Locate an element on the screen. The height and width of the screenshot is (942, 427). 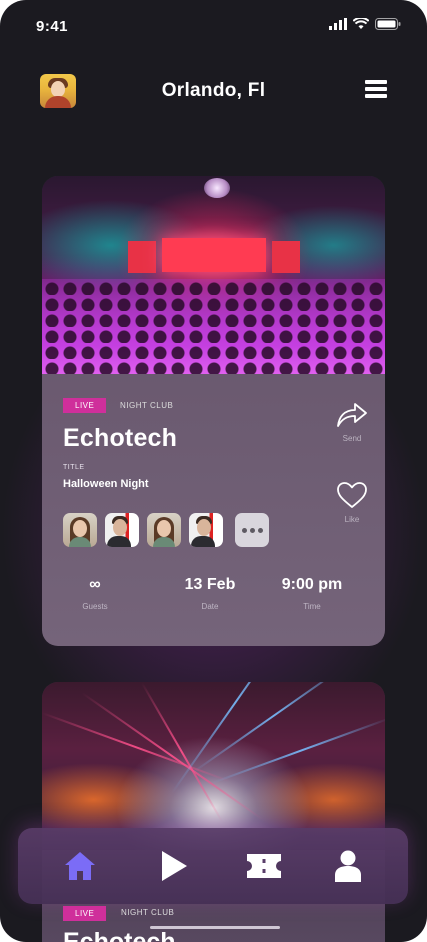
home-indicator is located at coordinates (215, 927).